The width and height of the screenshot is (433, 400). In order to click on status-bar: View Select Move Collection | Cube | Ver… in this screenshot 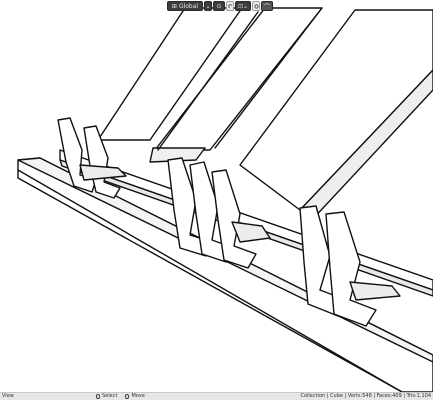, I will do `click(216, 396)`.